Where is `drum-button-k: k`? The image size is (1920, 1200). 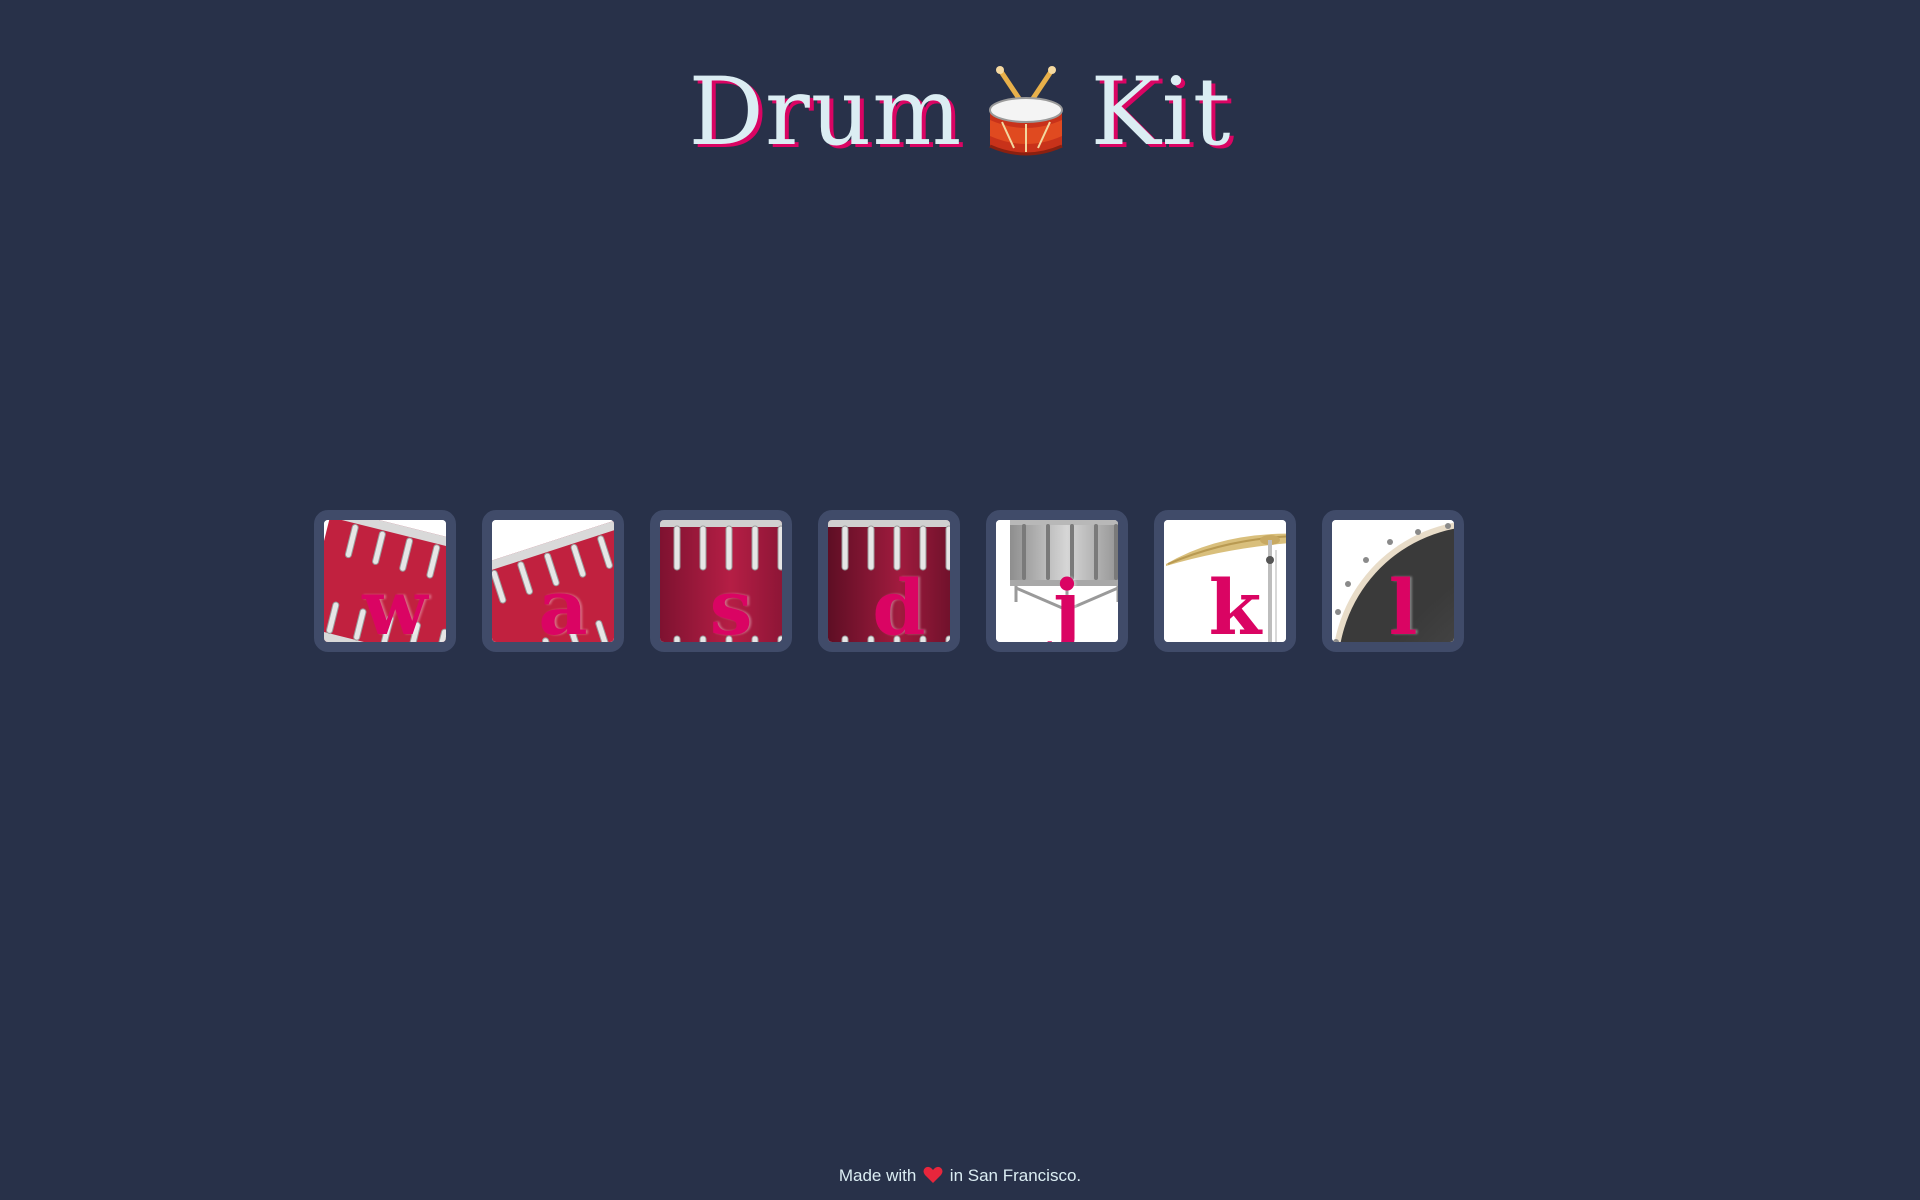
drum-button-k: k is located at coordinates (1225, 581).